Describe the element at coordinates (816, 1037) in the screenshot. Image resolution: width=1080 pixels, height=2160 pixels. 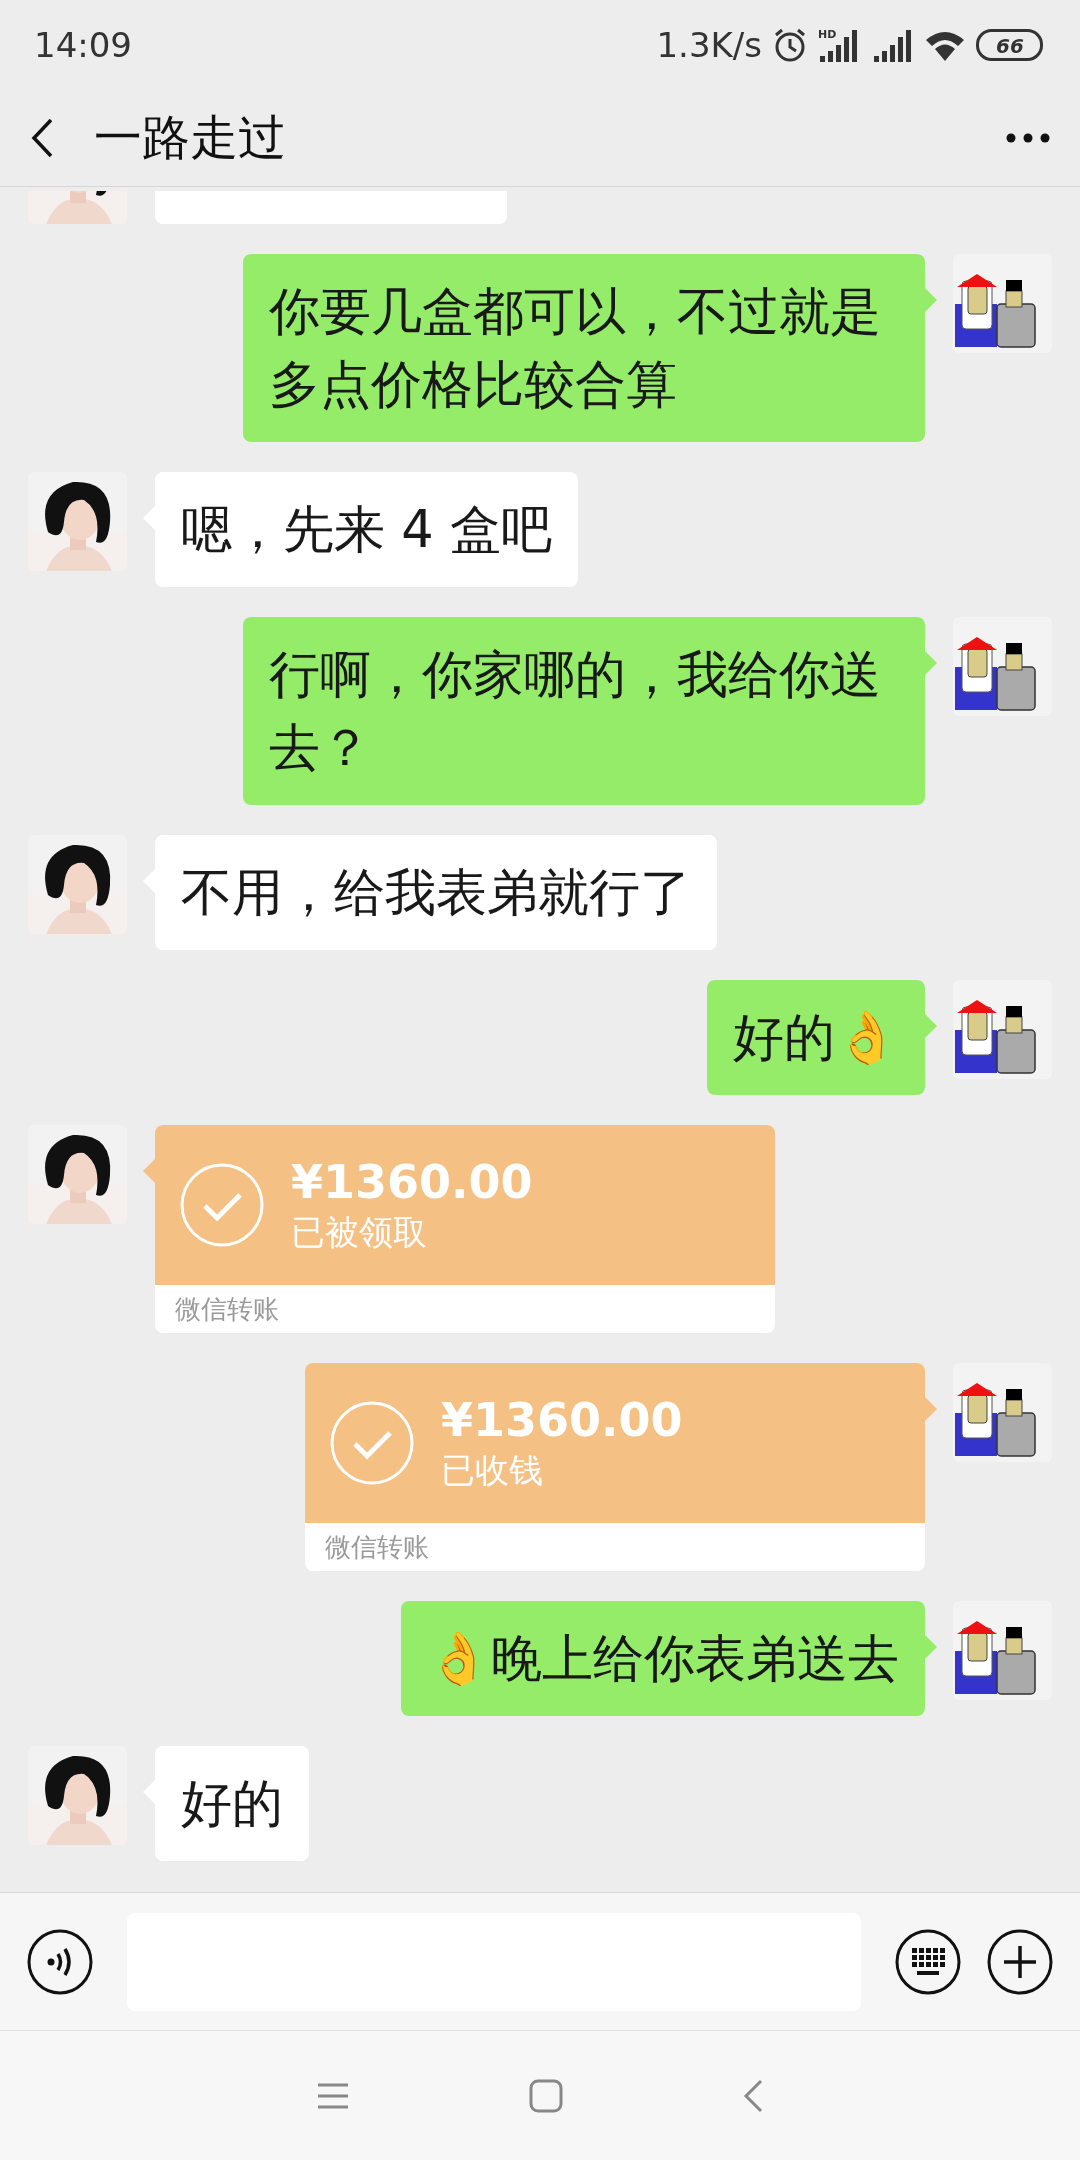
I see `message-bubble: 好的👌` at that location.